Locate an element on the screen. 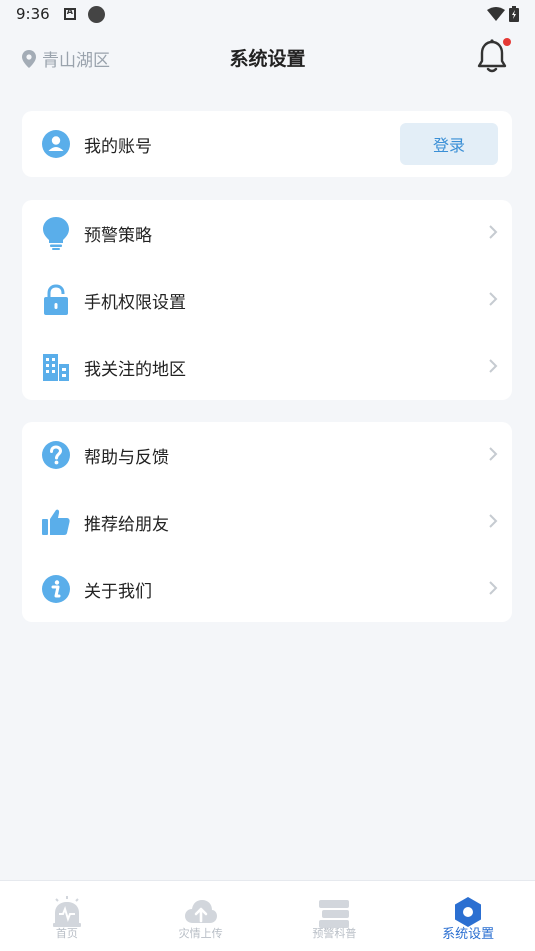 This screenshot has height=951, width=535. status-time: 9:36 is located at coordinates (33, 14).